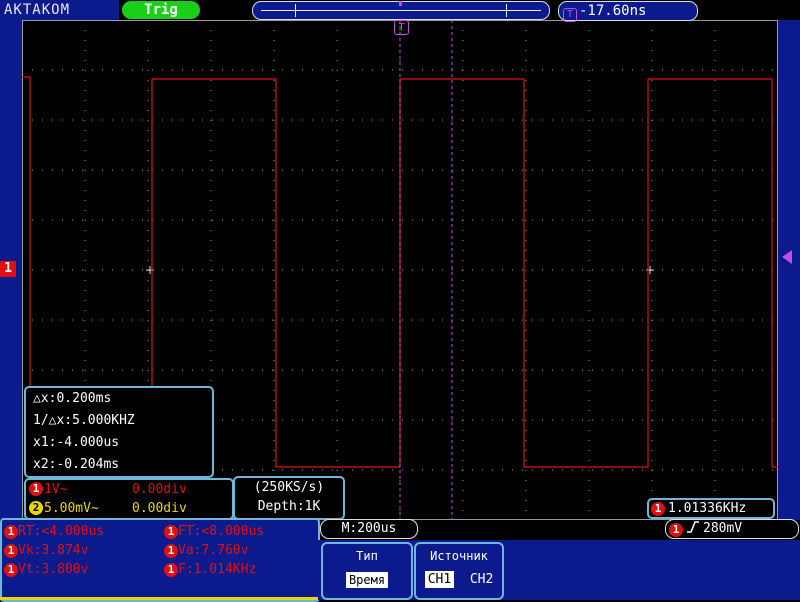  What do you see at coordinates (439, 579) in the screenshot?
I see `source-ch1-option: CH1` at bounding box center [439, 579].